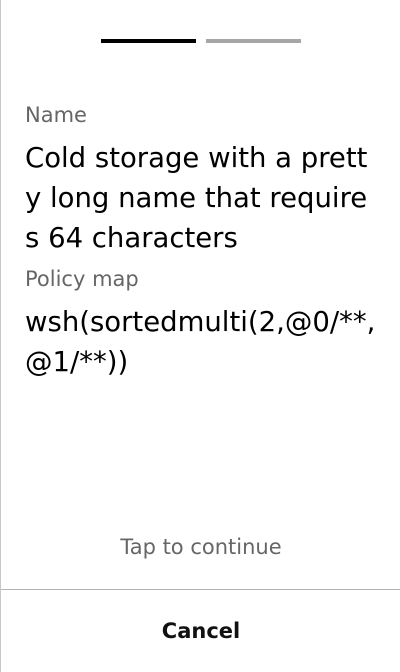  What do you see at coordinates (148, 41) in the screenshot?
I see `progress-step-1-active` at bounding box center [148, 41].